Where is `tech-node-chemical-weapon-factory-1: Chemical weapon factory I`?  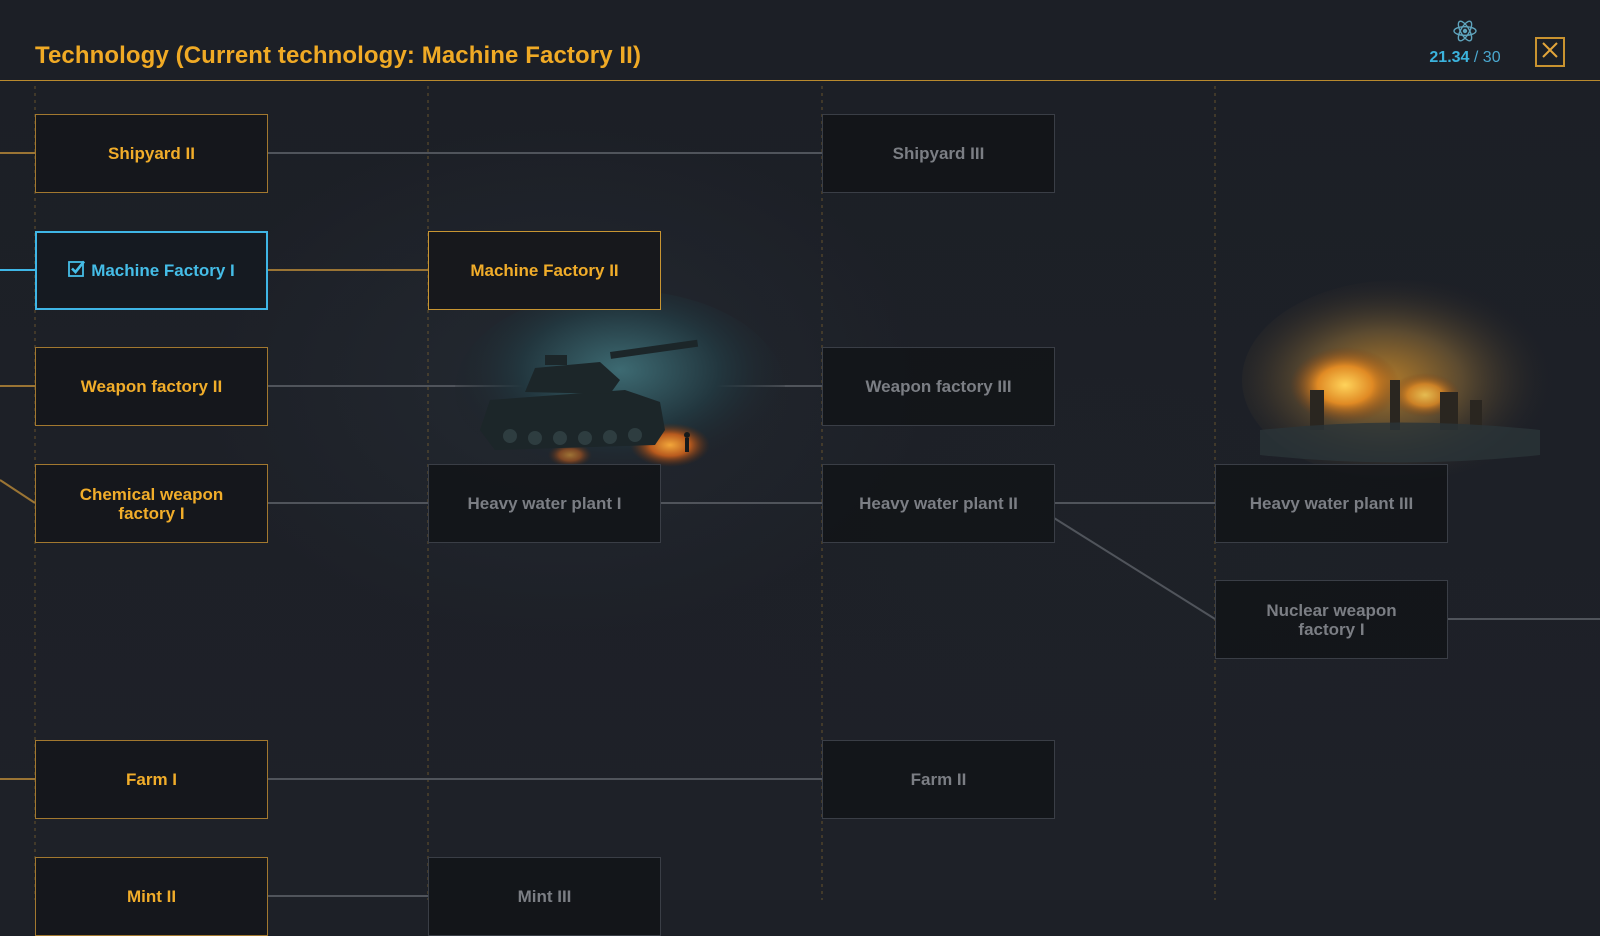 tech-node-chemical-weapon-factory-1: Chemical weapon factory I is located at coordinates (151, 503).